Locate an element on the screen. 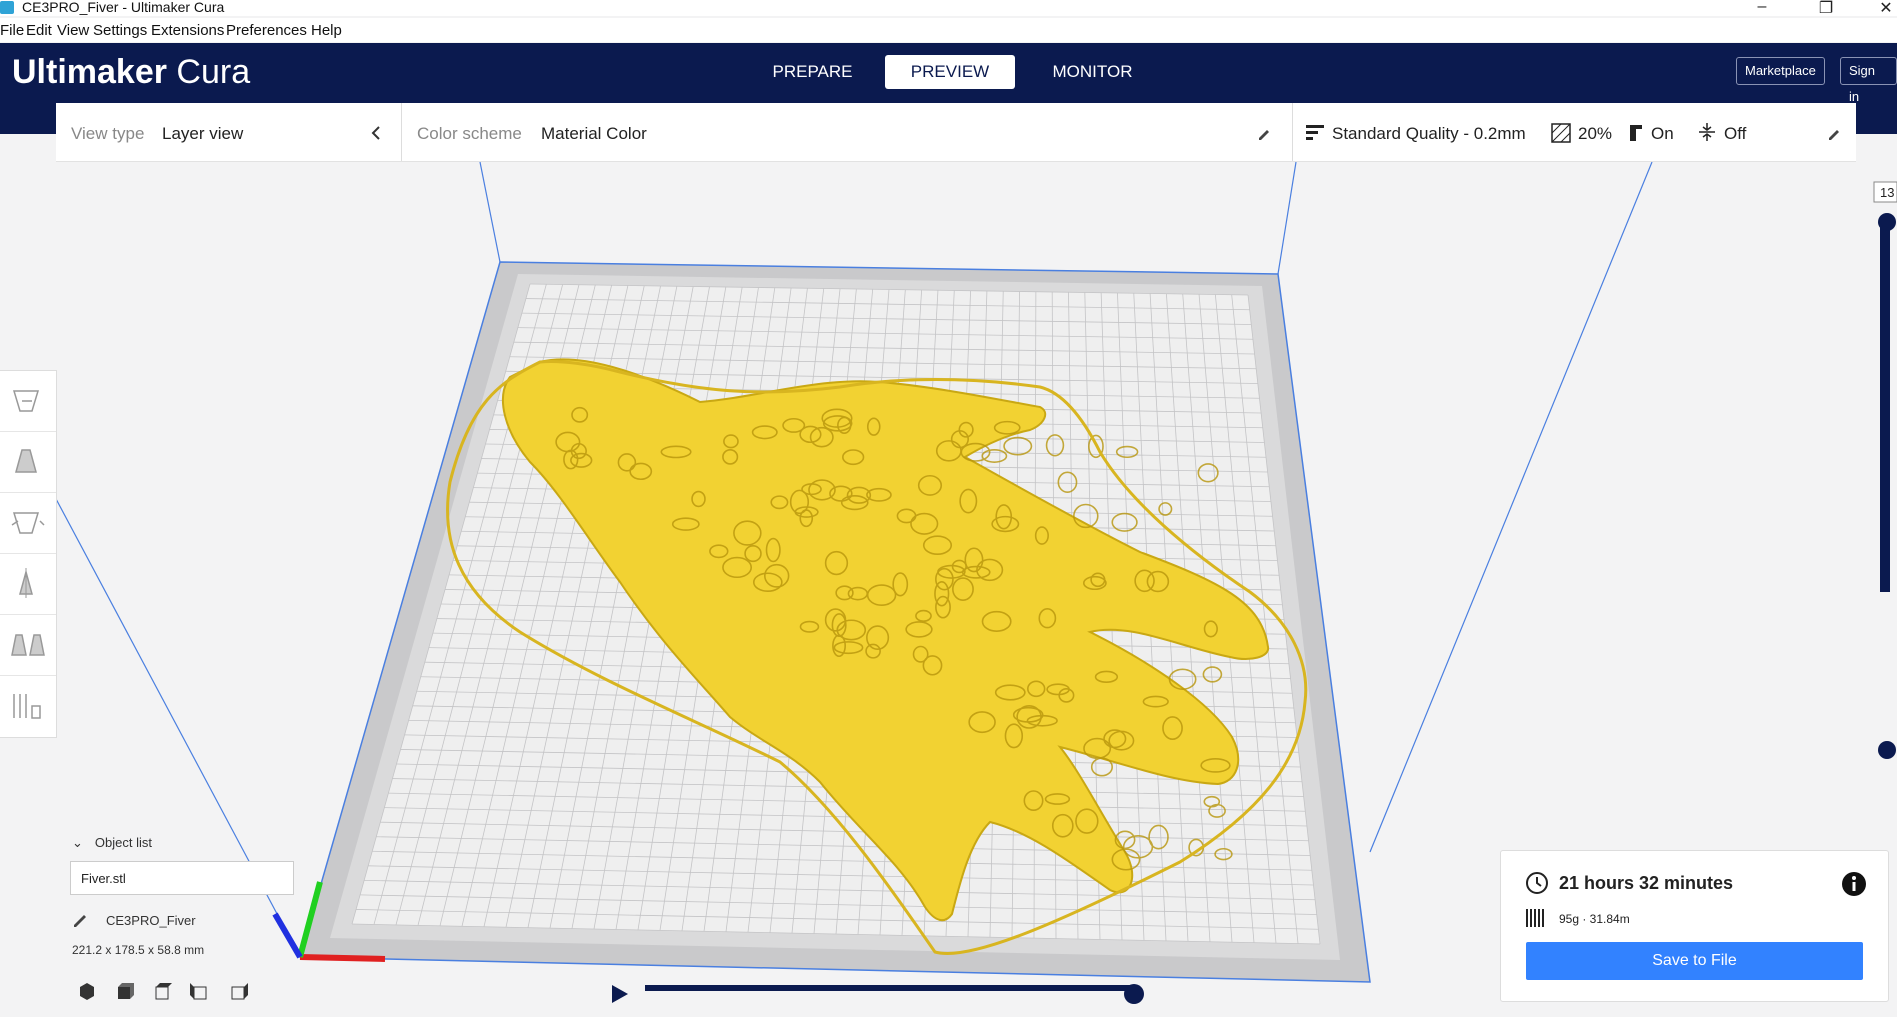 This screenshot has height=1017, width=1897. chevron-down-icon: ⌄ is located at coordinates (77, 842).